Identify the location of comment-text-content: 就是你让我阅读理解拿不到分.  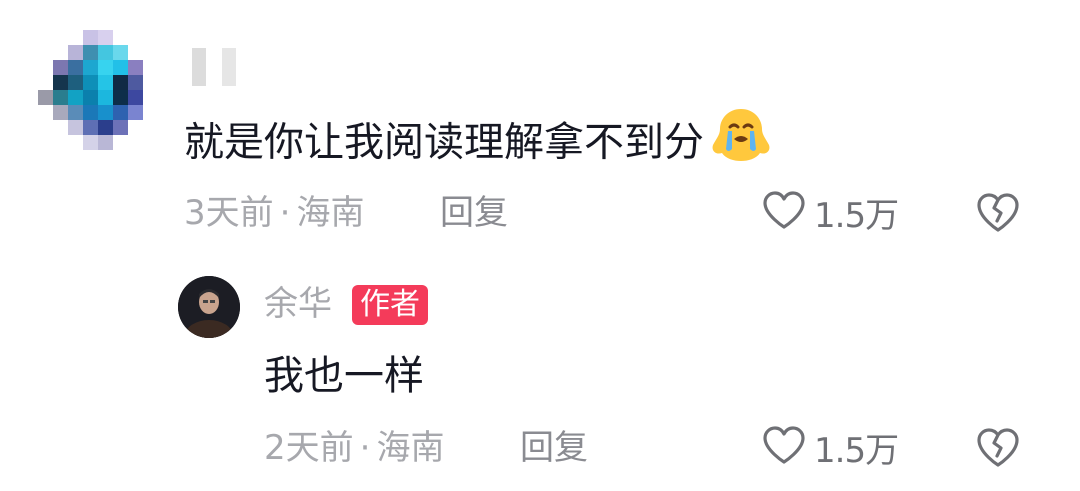
(444, 142).